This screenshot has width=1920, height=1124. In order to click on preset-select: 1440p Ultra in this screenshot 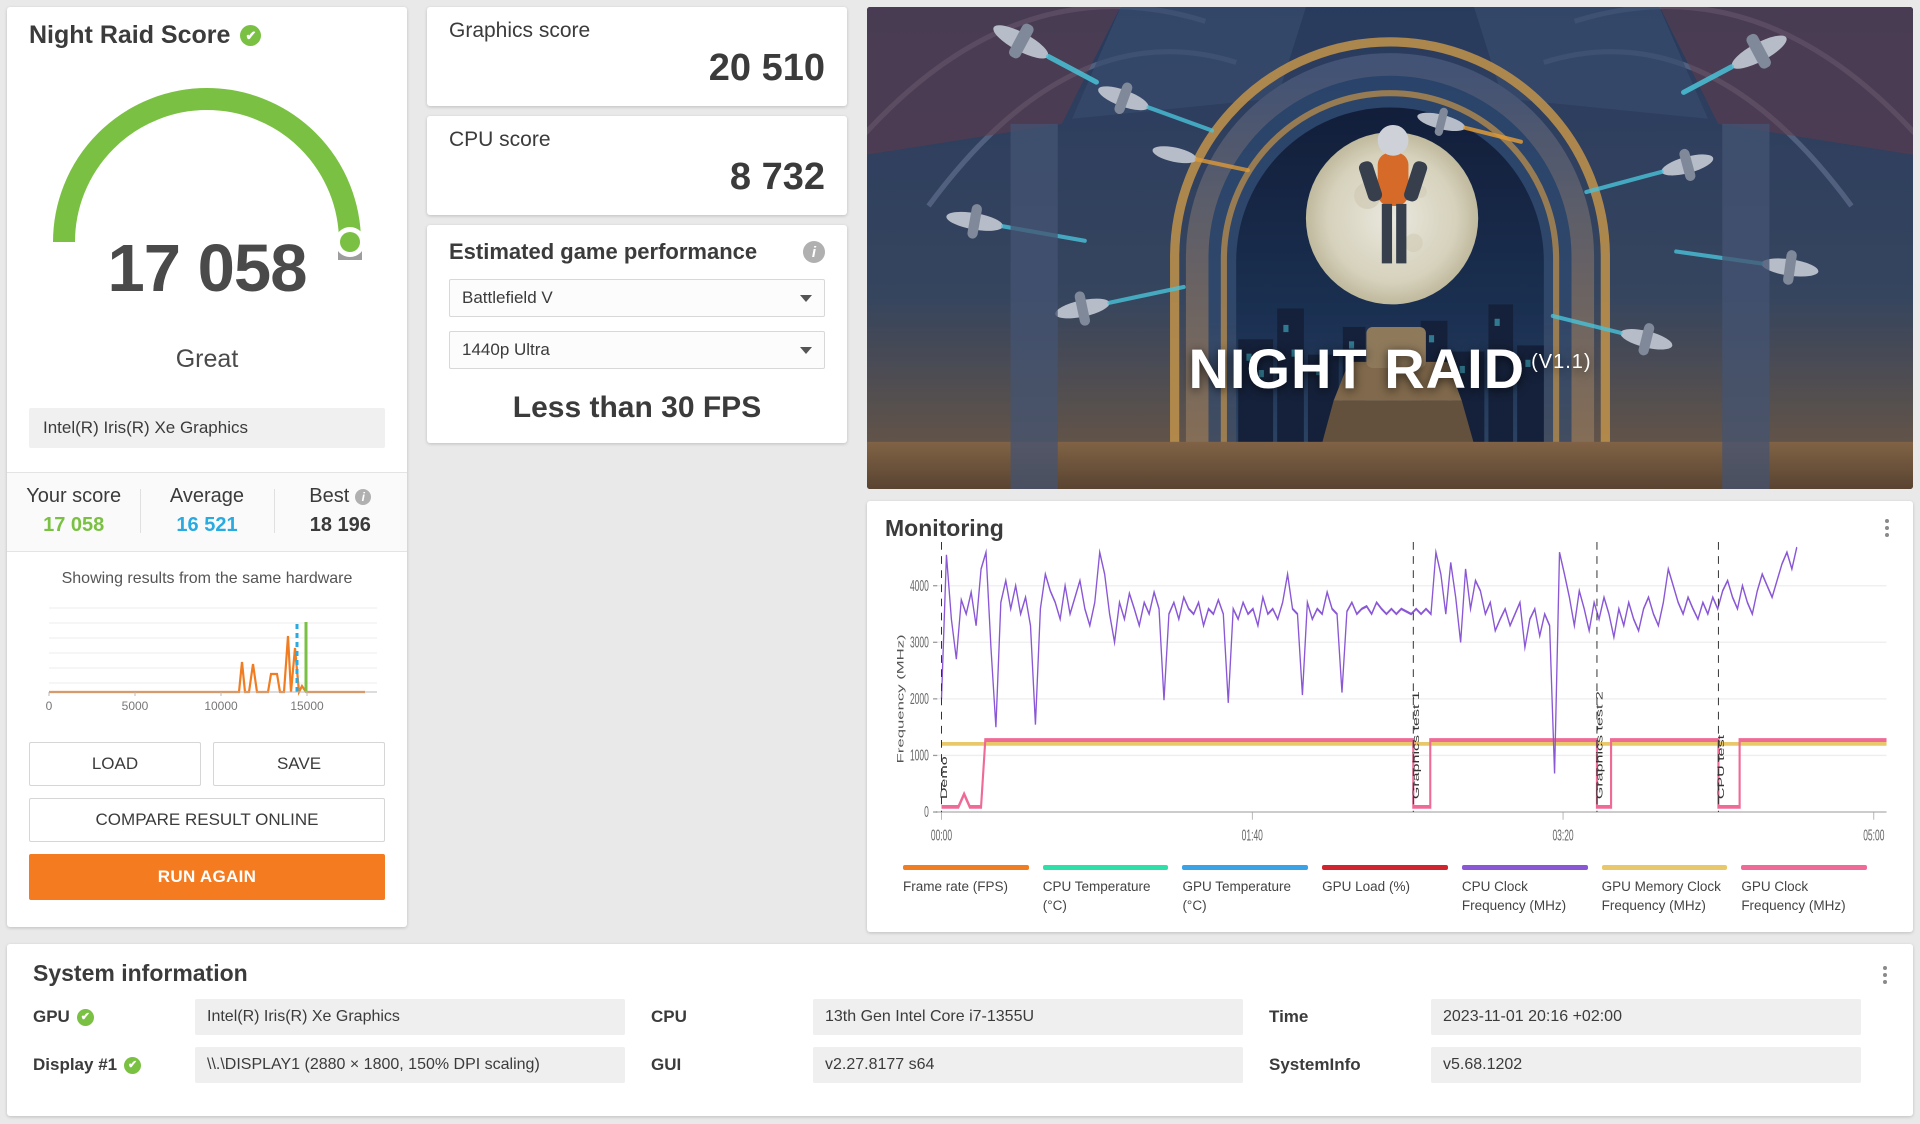, I will do `click(637, 350)`.